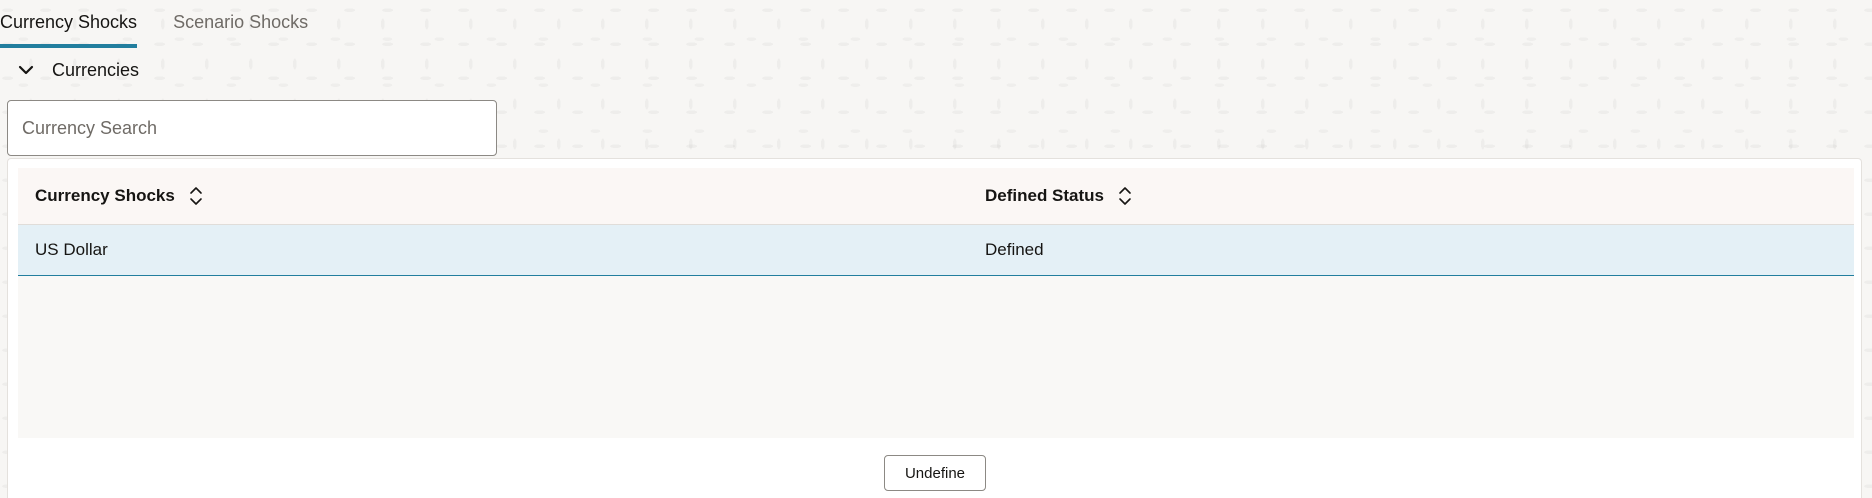 This screenshot has height=498, width=1872. I want to click on column-header-label: Currency Shocks, so click(105, 195).